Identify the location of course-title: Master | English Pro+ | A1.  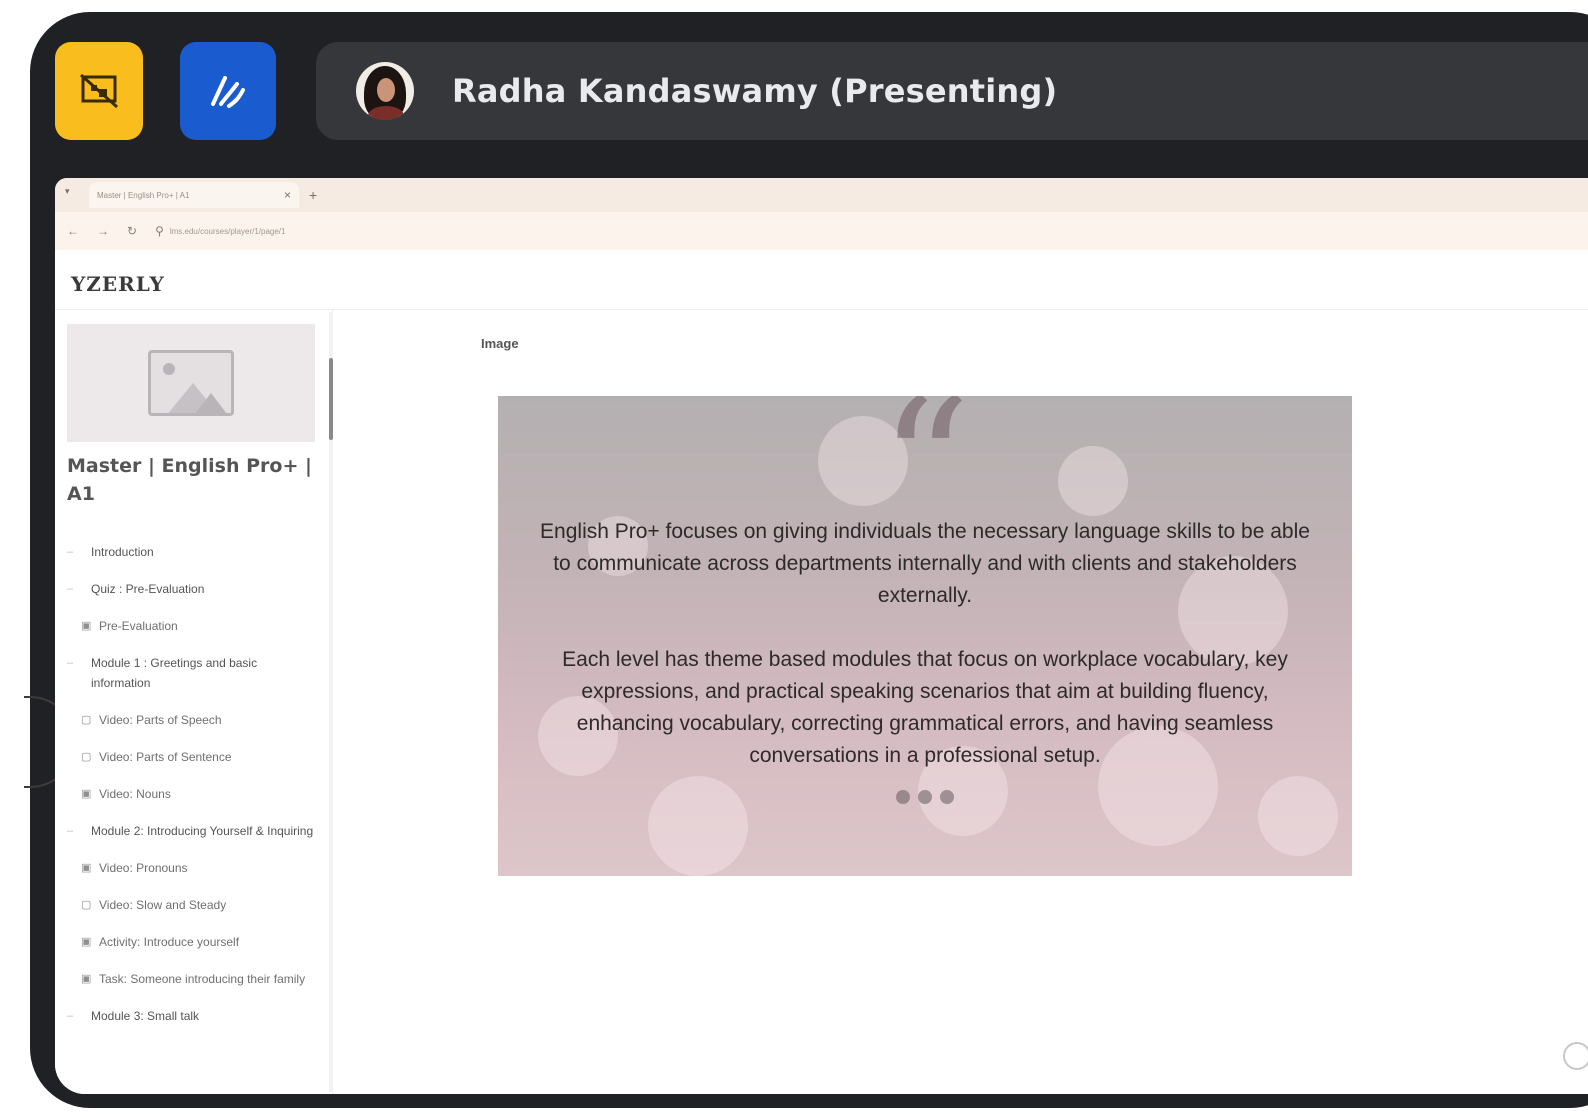
(189, 480).